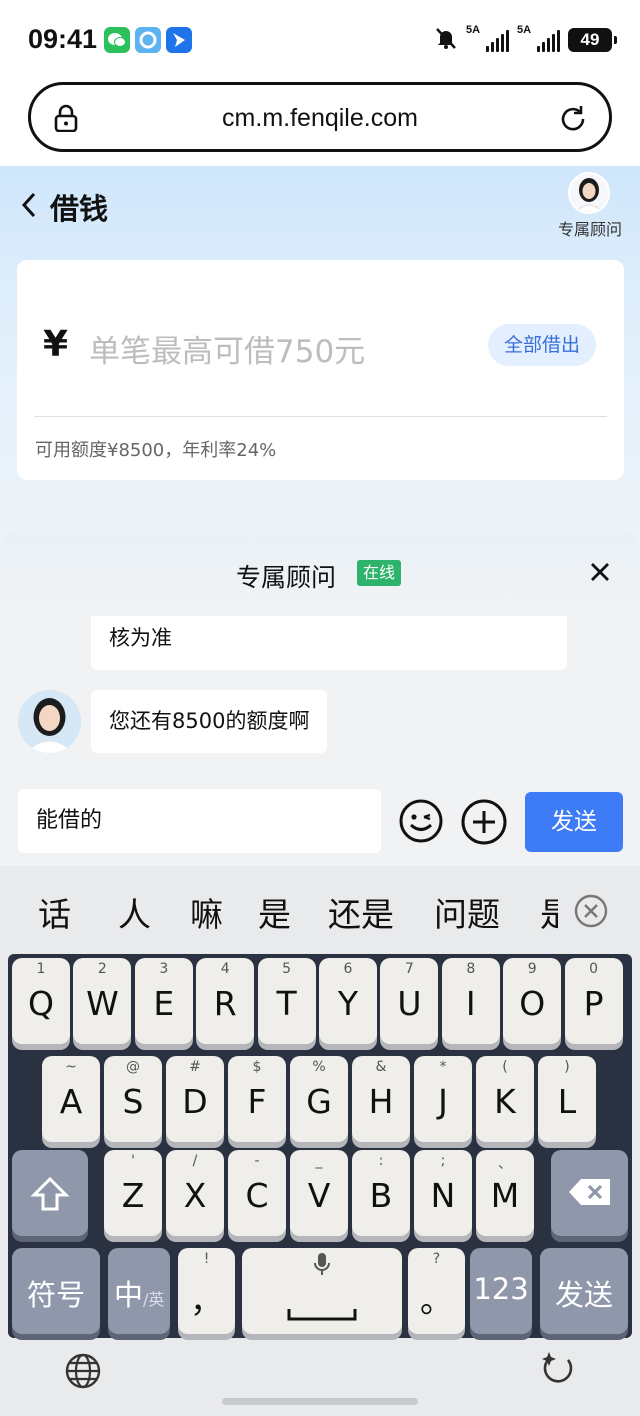  Describe the element at coordinates (102, 1001) in the screenshot. I see `key-w: 2W` at that location.